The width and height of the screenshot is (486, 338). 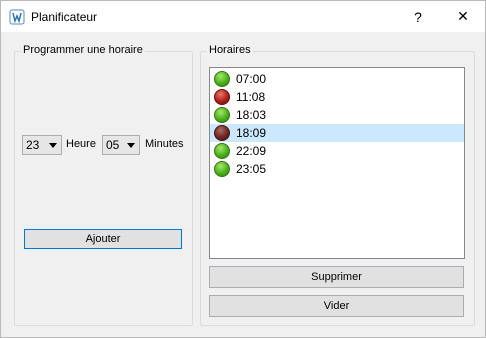 I want to click on schedules-group-title: Horaires, so click(x=230, y=50).